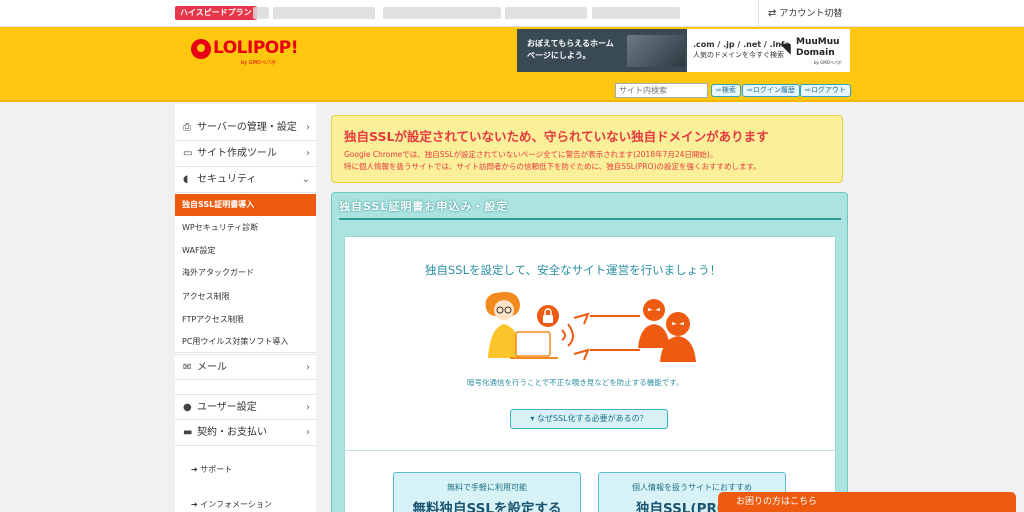  I want to click on help-chat-tab: お困りの方はこちら, so click(867, 502).